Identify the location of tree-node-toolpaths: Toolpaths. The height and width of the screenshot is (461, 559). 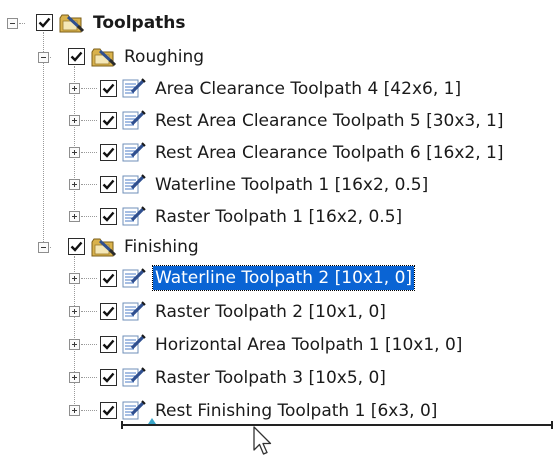
(100, 24).